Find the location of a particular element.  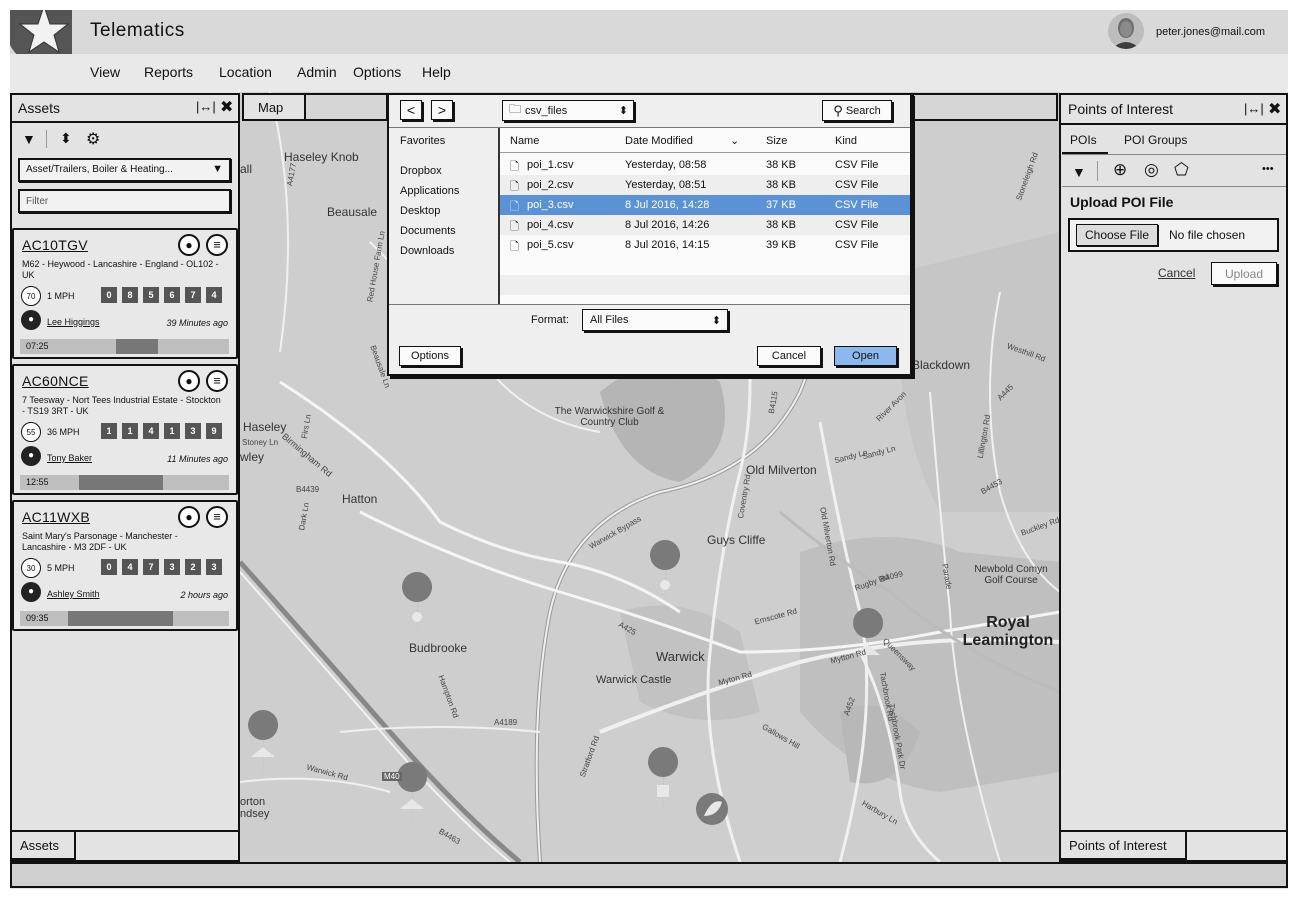

column-date-modified: Date Modified is located at coordinates (659, 141).